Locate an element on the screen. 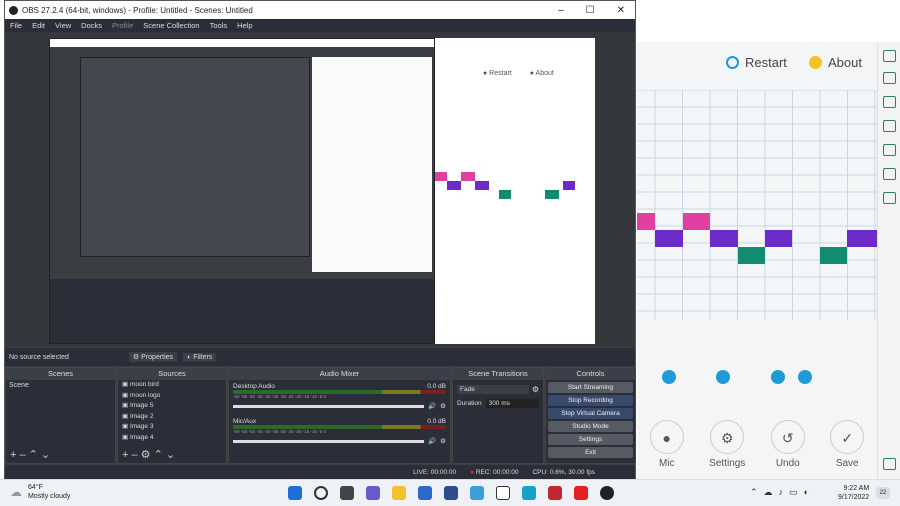 This screenshot has height=506, width=900. cloud-icon: ☁ is located at coordinates (16, 492).